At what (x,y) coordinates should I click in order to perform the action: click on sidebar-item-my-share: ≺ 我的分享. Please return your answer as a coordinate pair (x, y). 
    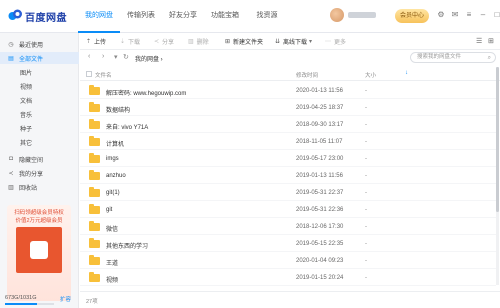
    Looking at the image, I should click on (39, 173).